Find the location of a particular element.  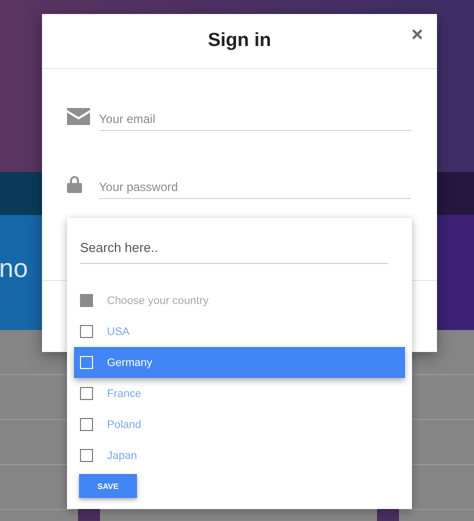

search-field: Search here.. is located at coordinates (234, 250).